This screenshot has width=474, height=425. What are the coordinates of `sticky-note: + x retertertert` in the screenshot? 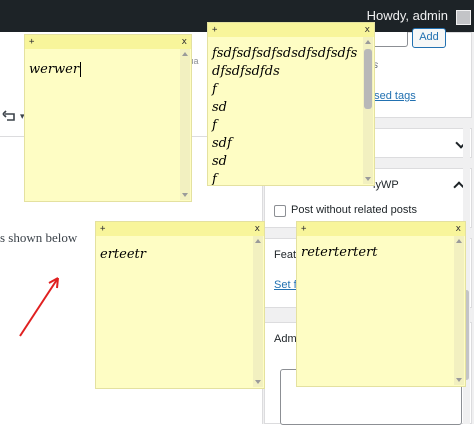 It's located at (381, 304).